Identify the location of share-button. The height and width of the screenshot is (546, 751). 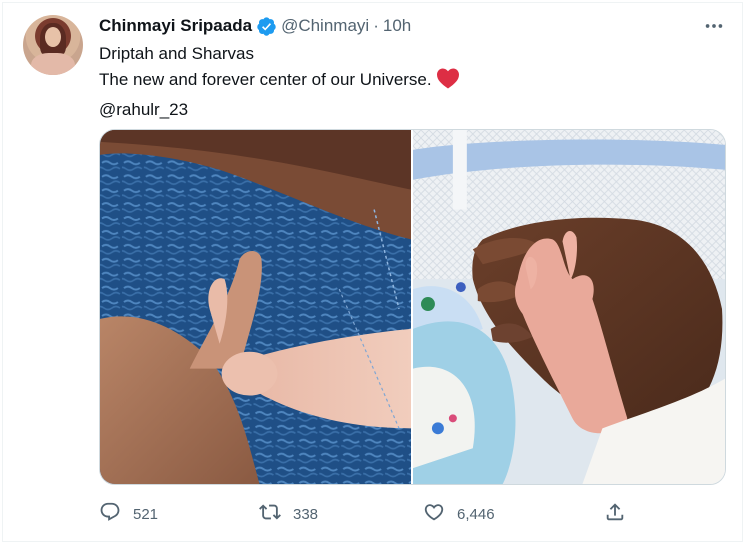
(615, 514).